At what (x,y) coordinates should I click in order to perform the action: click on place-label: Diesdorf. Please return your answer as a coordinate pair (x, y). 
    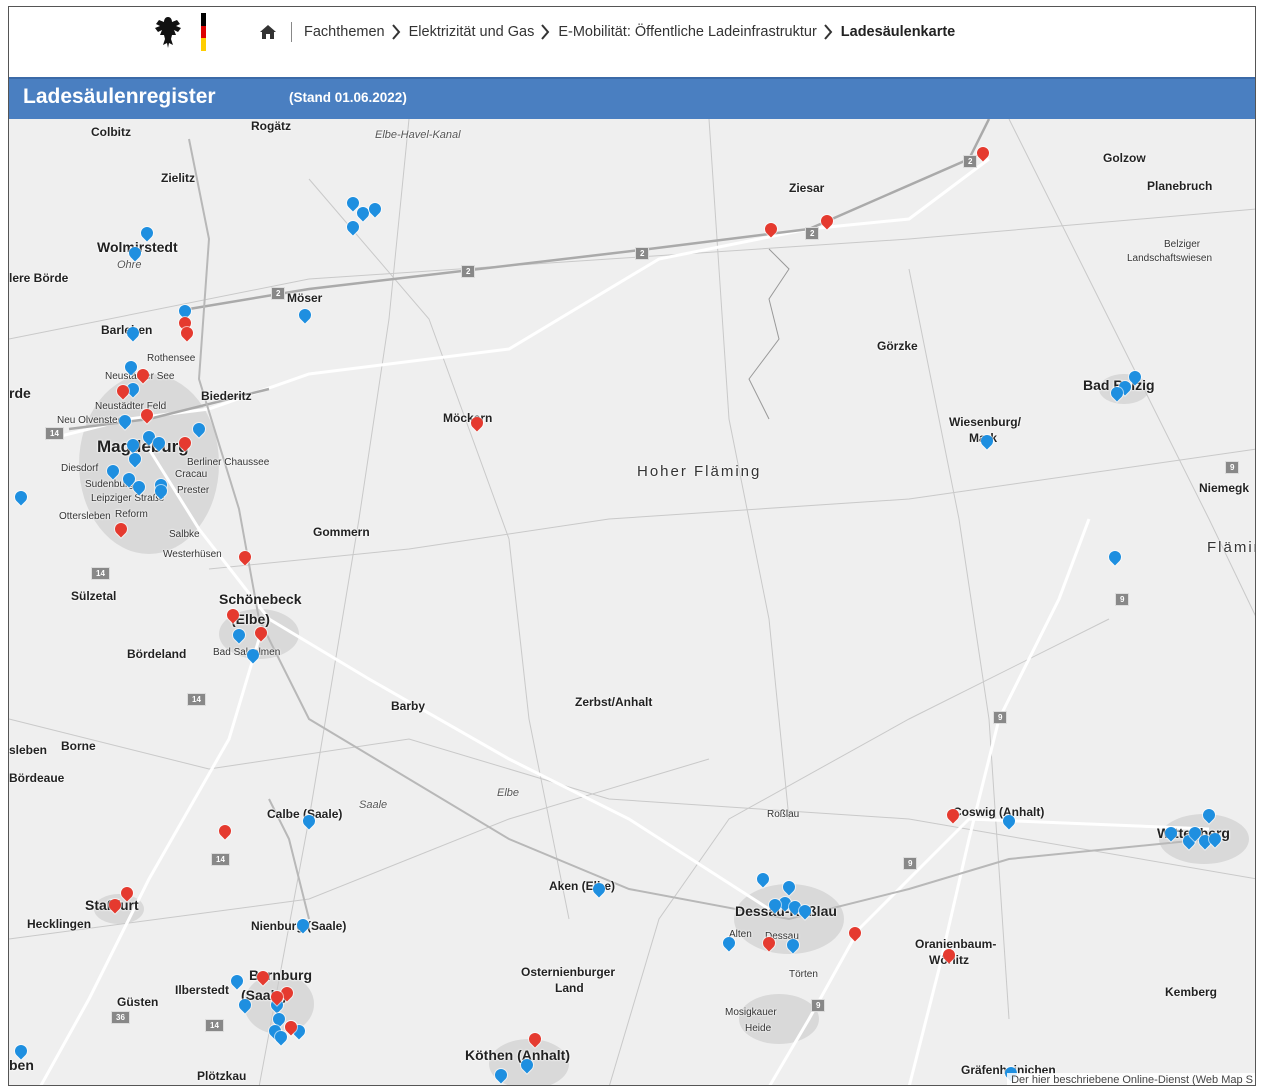
    Looking at the image, I should click on (80, 468).